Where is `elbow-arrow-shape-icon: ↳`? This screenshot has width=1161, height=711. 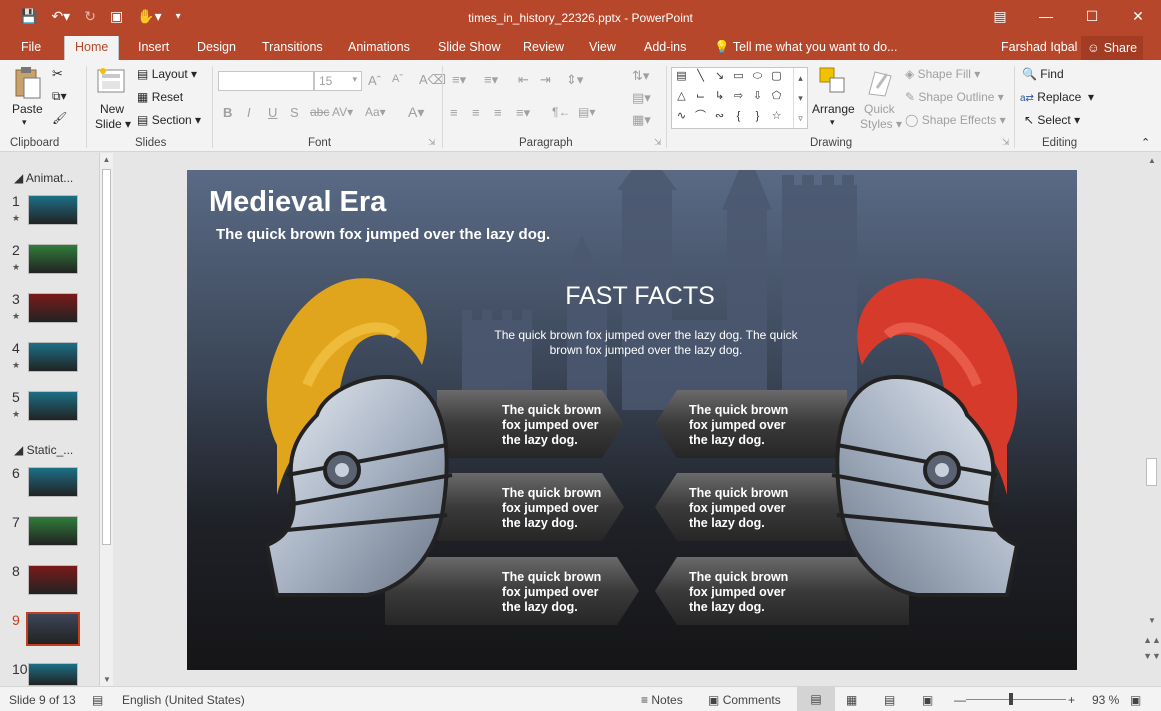
elbow-arrow-shape-icon: ↳ is located at coordinates (719, 96).